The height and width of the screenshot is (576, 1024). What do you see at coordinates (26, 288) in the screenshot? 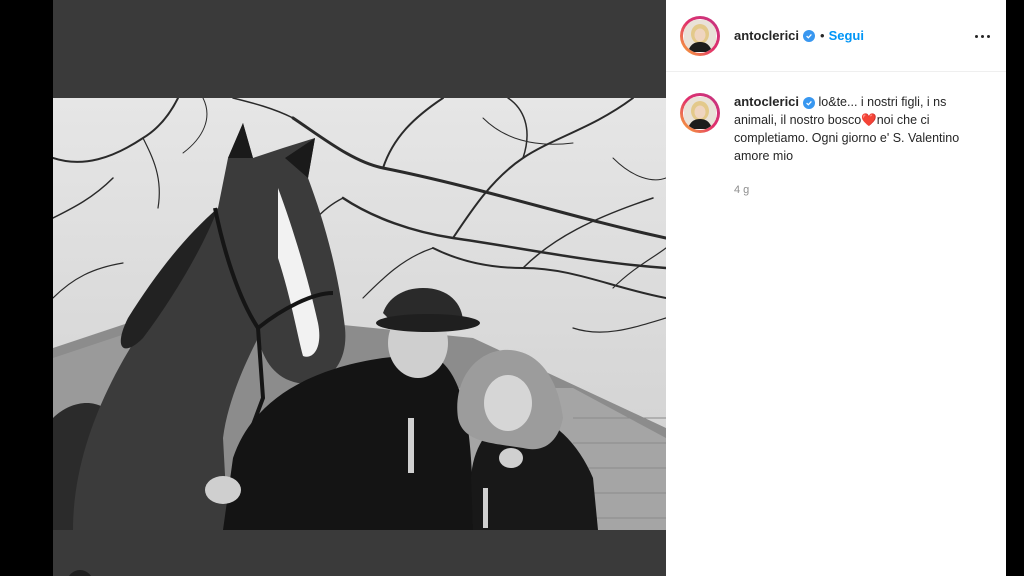
I see `left-letterbox` at bounding box center [26, 288].